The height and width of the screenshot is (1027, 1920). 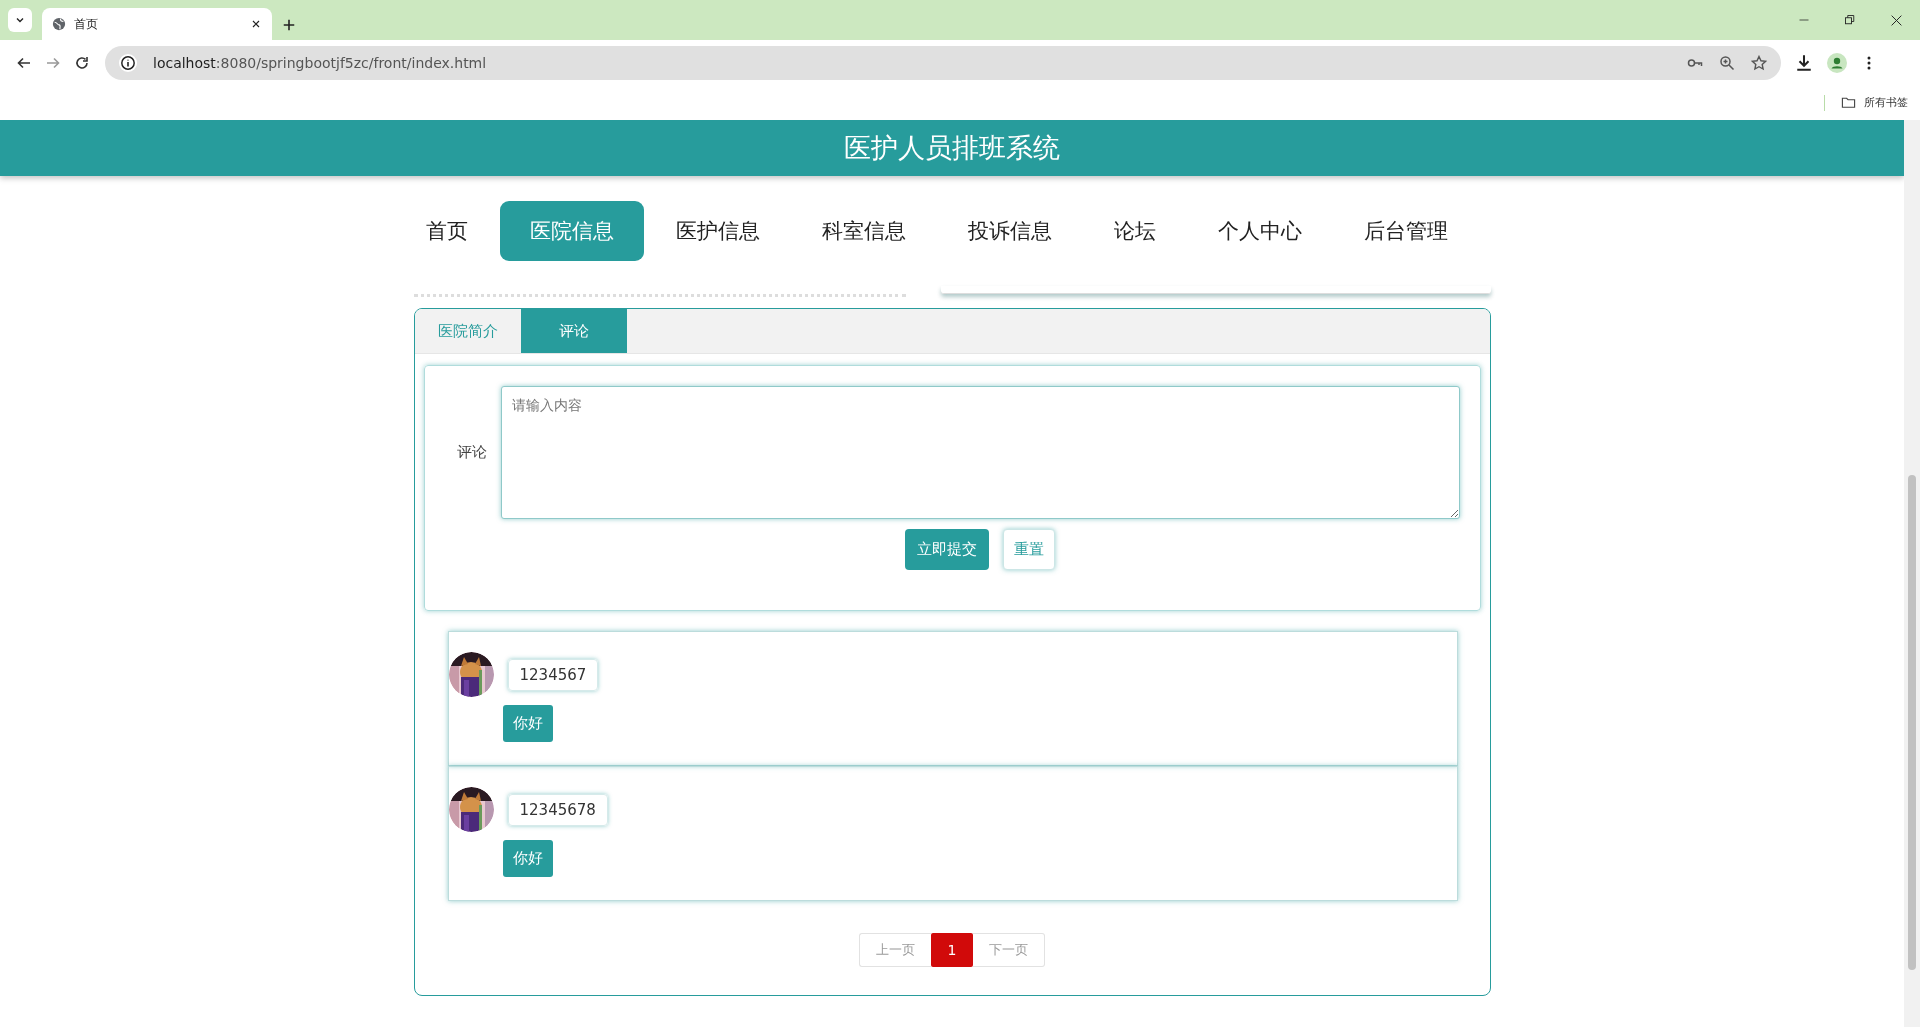 What do you see at coordinates (320, 62) in the screenshot?
I see `url-text: localhost:8080/springbootjf5zc/front/index.html` at bounding box center [320, 62].